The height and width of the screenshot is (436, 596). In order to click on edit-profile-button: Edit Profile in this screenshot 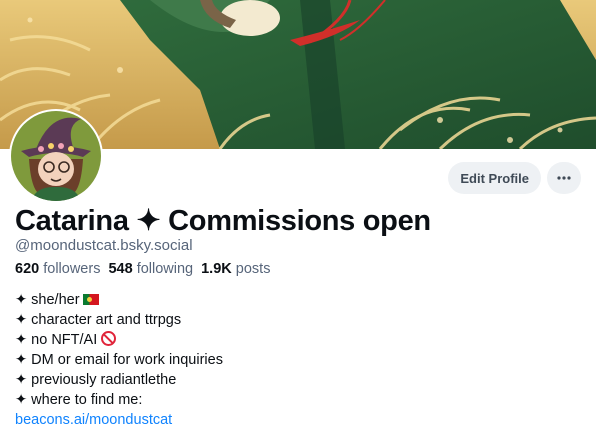, I will do `click(494, 178)`.